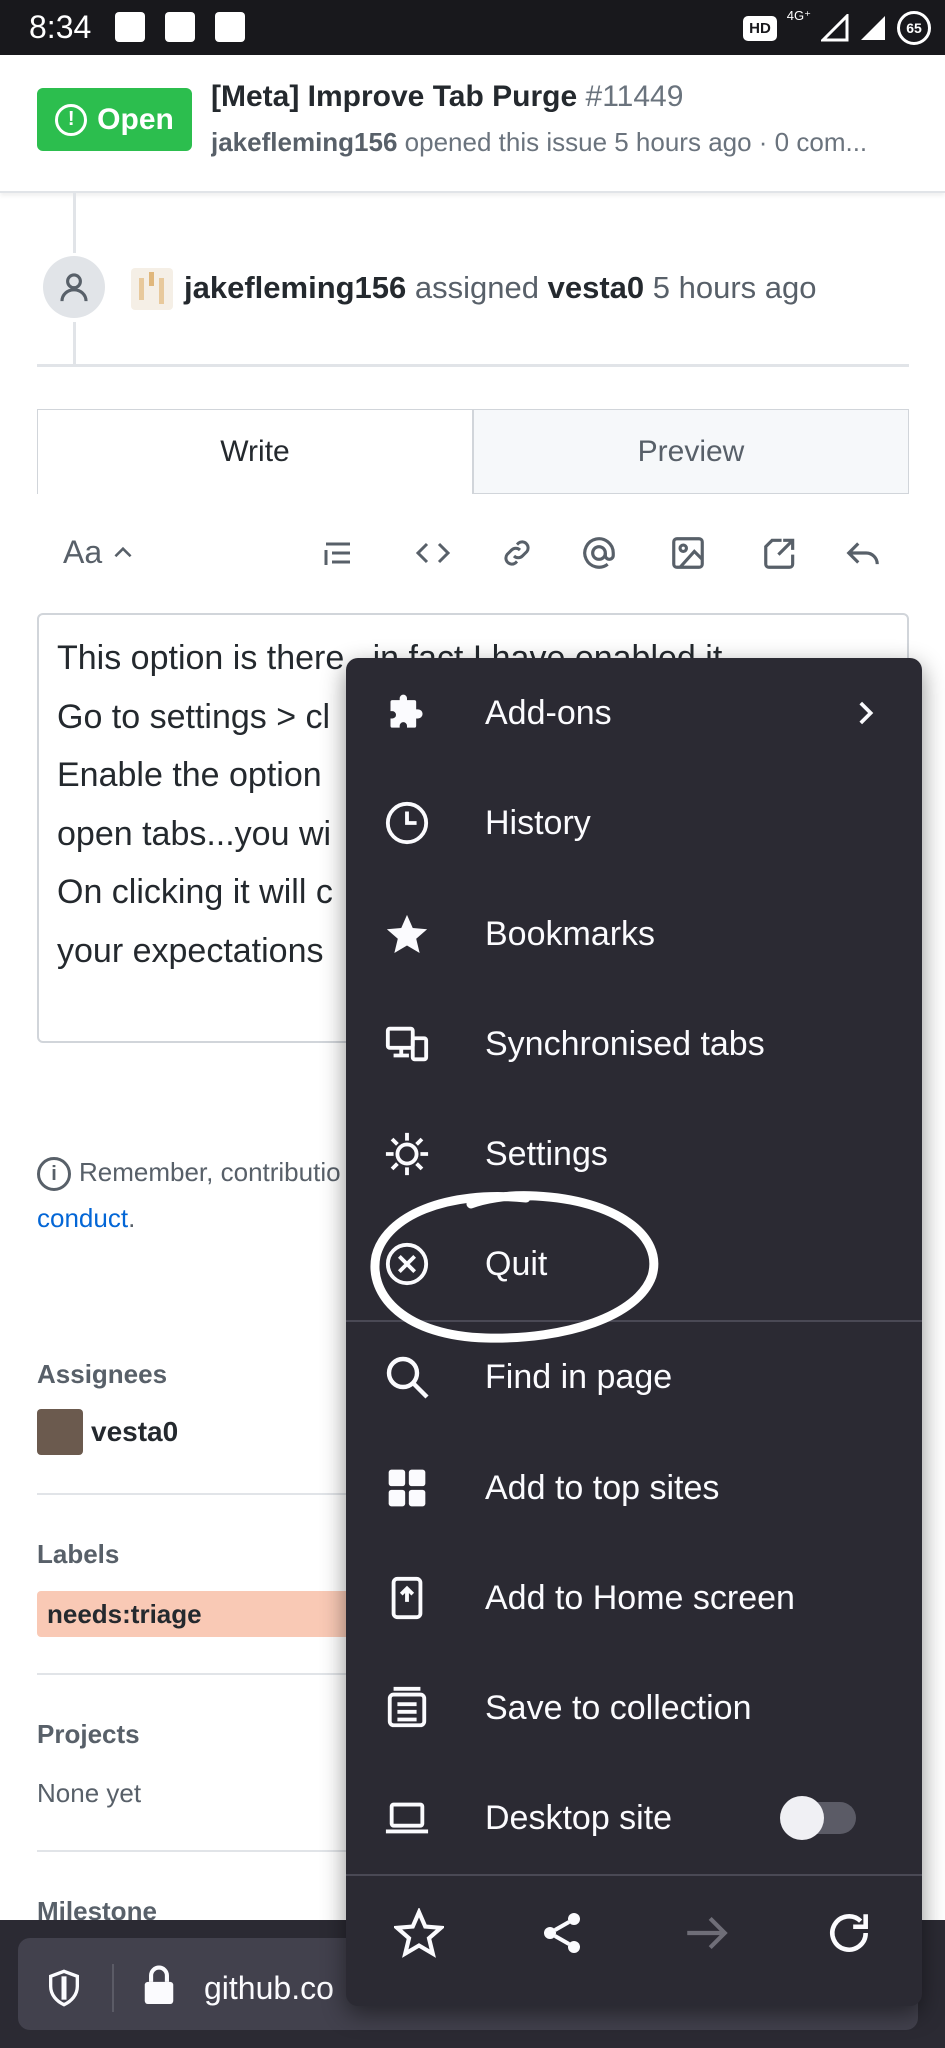  What do you see at coordinates (477, 287) in the screenshot?
I see `event-action: assigned` at bounding box center [477, 287].